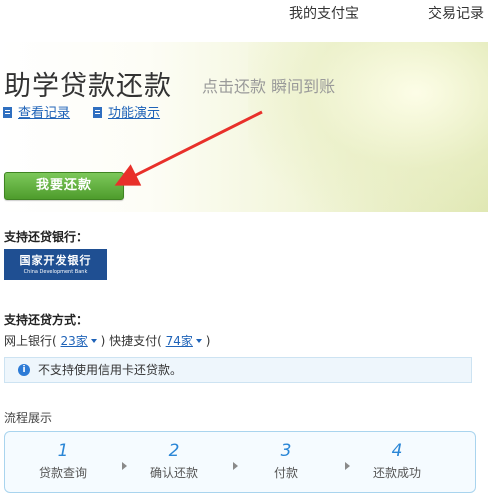  Describe the element at coordinates (62, 473) in the screenshot. I see `step-name: 贷款查询` at that location.